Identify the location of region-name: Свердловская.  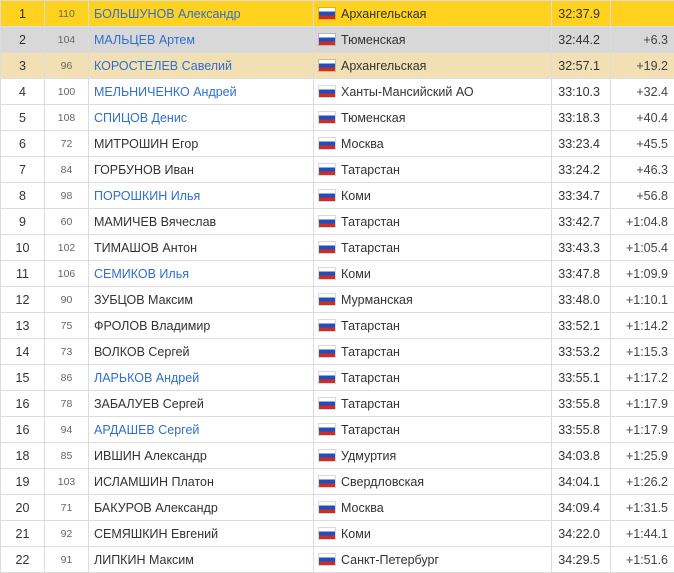
(382, 482).